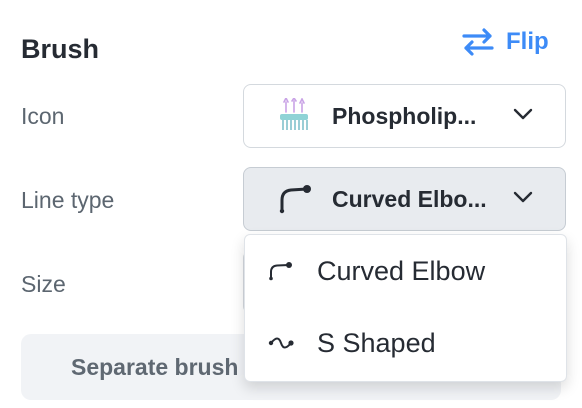  Describe the element at coordinates (43, 116) in the screenshot. I see `icon-field-label: Icon` at that location.